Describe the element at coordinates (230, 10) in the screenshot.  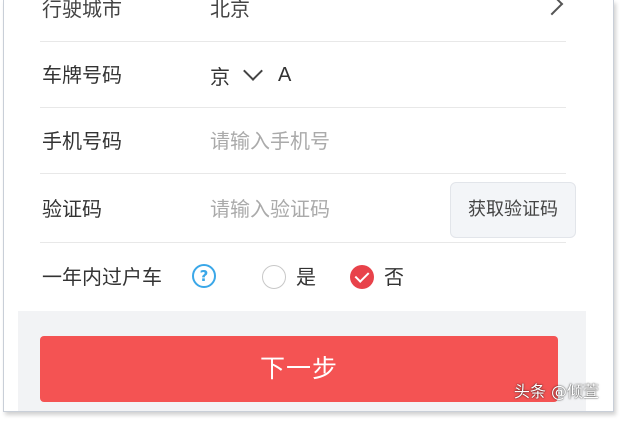
I see `city-value: 北京` at that location.